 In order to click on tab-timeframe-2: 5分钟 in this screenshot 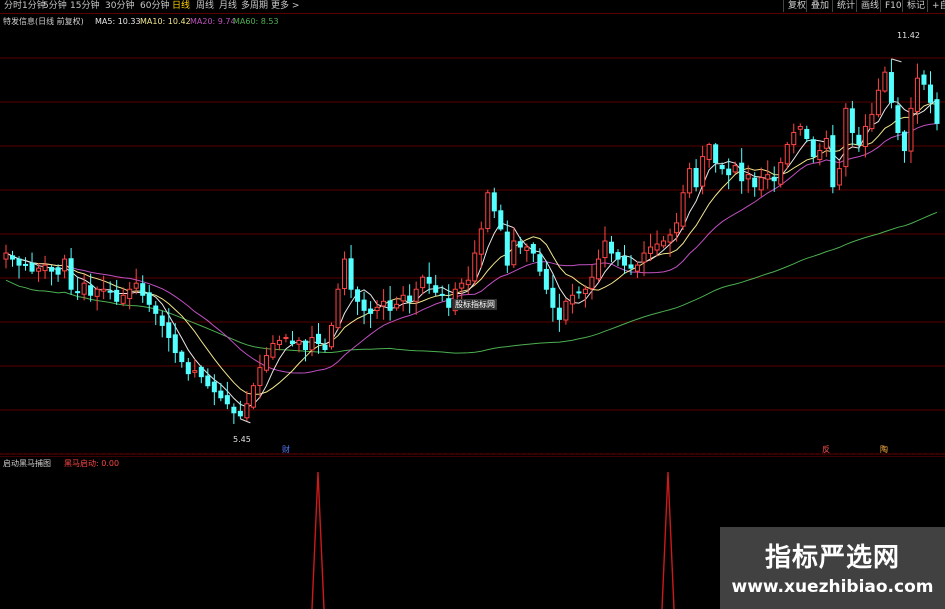, I will do `click(55, 6)`.